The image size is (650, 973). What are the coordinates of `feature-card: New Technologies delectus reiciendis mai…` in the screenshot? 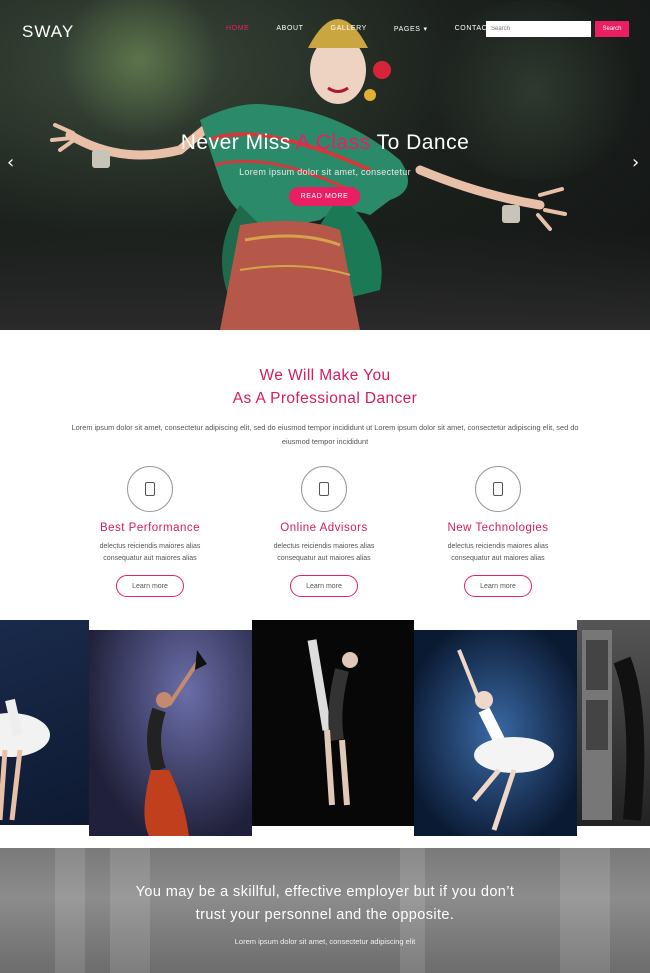 It's located at (498, 531).